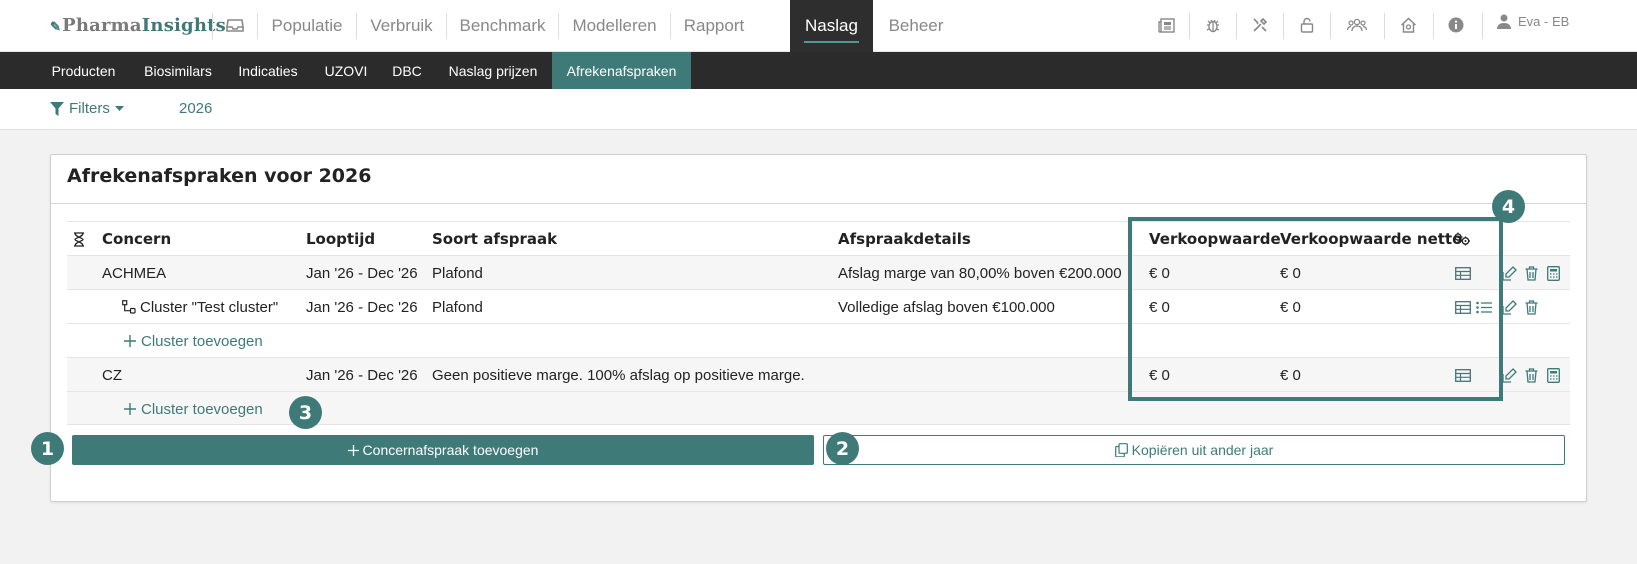  Describe the element at coordinates (714, 26) in the screenshot. I see `nav-item-rapport: Rapport` at that location.